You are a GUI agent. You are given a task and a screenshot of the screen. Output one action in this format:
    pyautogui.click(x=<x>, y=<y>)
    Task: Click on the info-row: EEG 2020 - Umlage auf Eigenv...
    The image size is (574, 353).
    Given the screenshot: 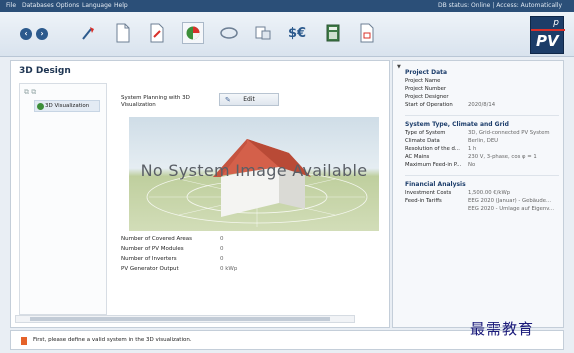 What is the action you would take?
    pyautogui.click(x=484, y=210)
    